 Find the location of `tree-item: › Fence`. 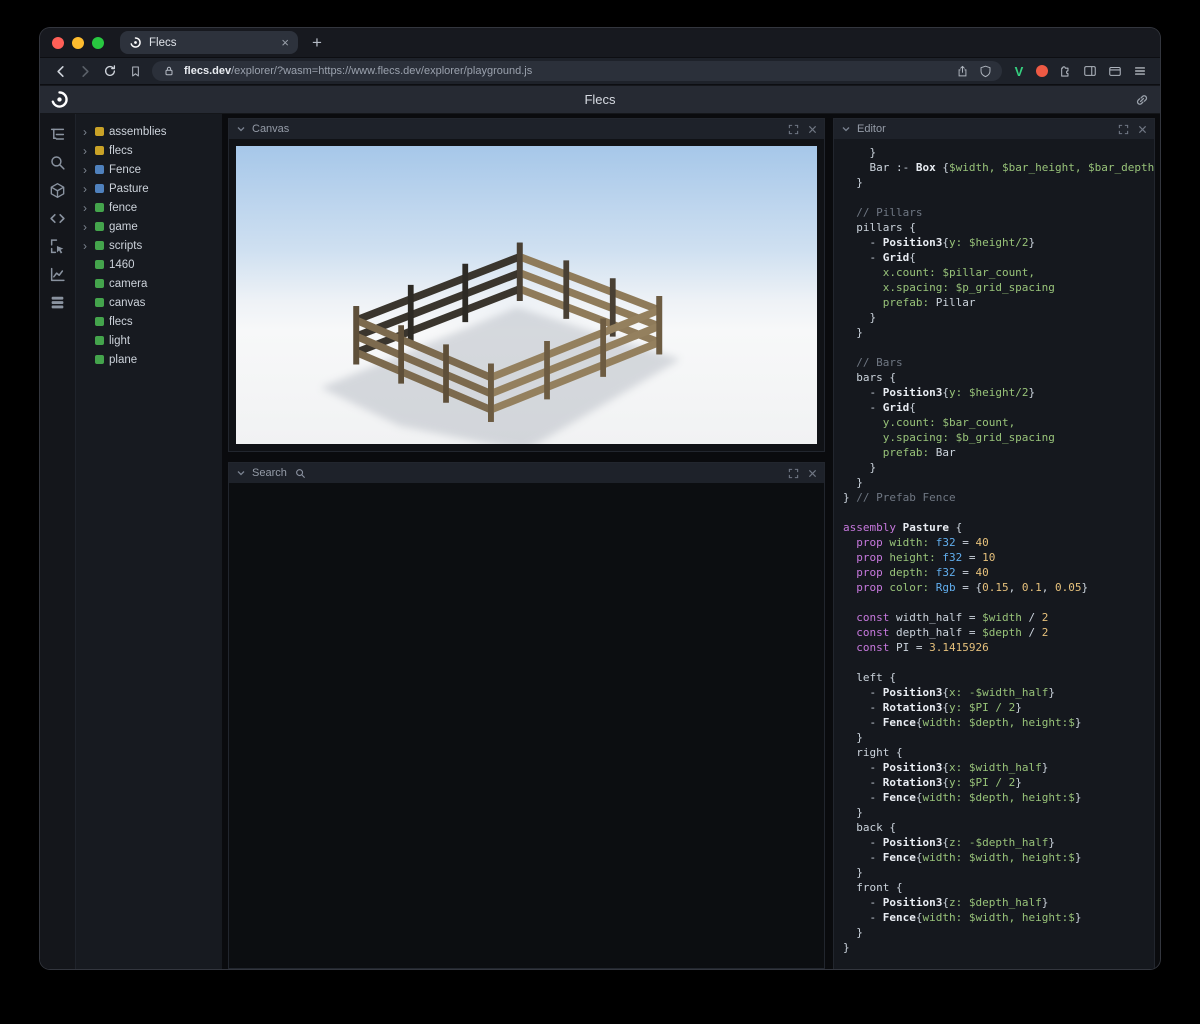

tree-item: › Fence is located at coordinates (149, 169).